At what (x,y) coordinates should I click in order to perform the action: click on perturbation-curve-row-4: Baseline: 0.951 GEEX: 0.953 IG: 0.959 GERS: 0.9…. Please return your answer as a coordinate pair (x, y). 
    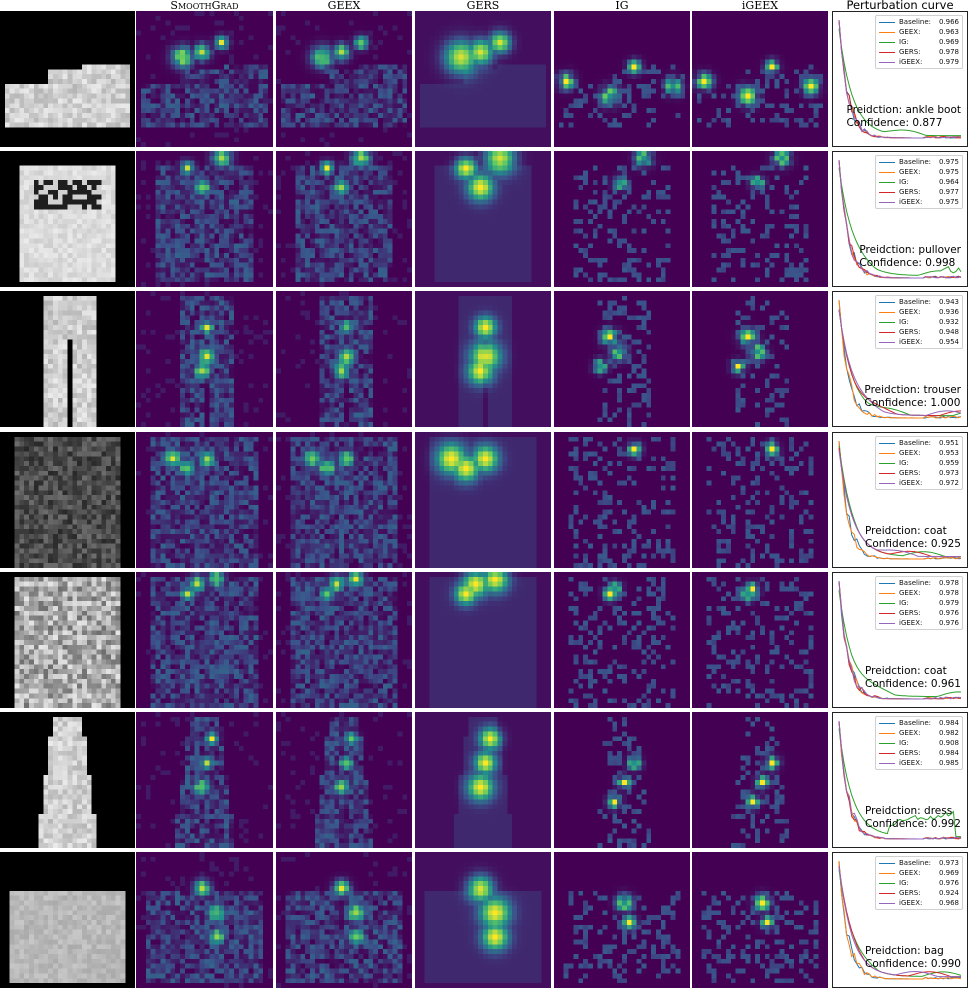
    Looking at the image, I should click on (900, 500).